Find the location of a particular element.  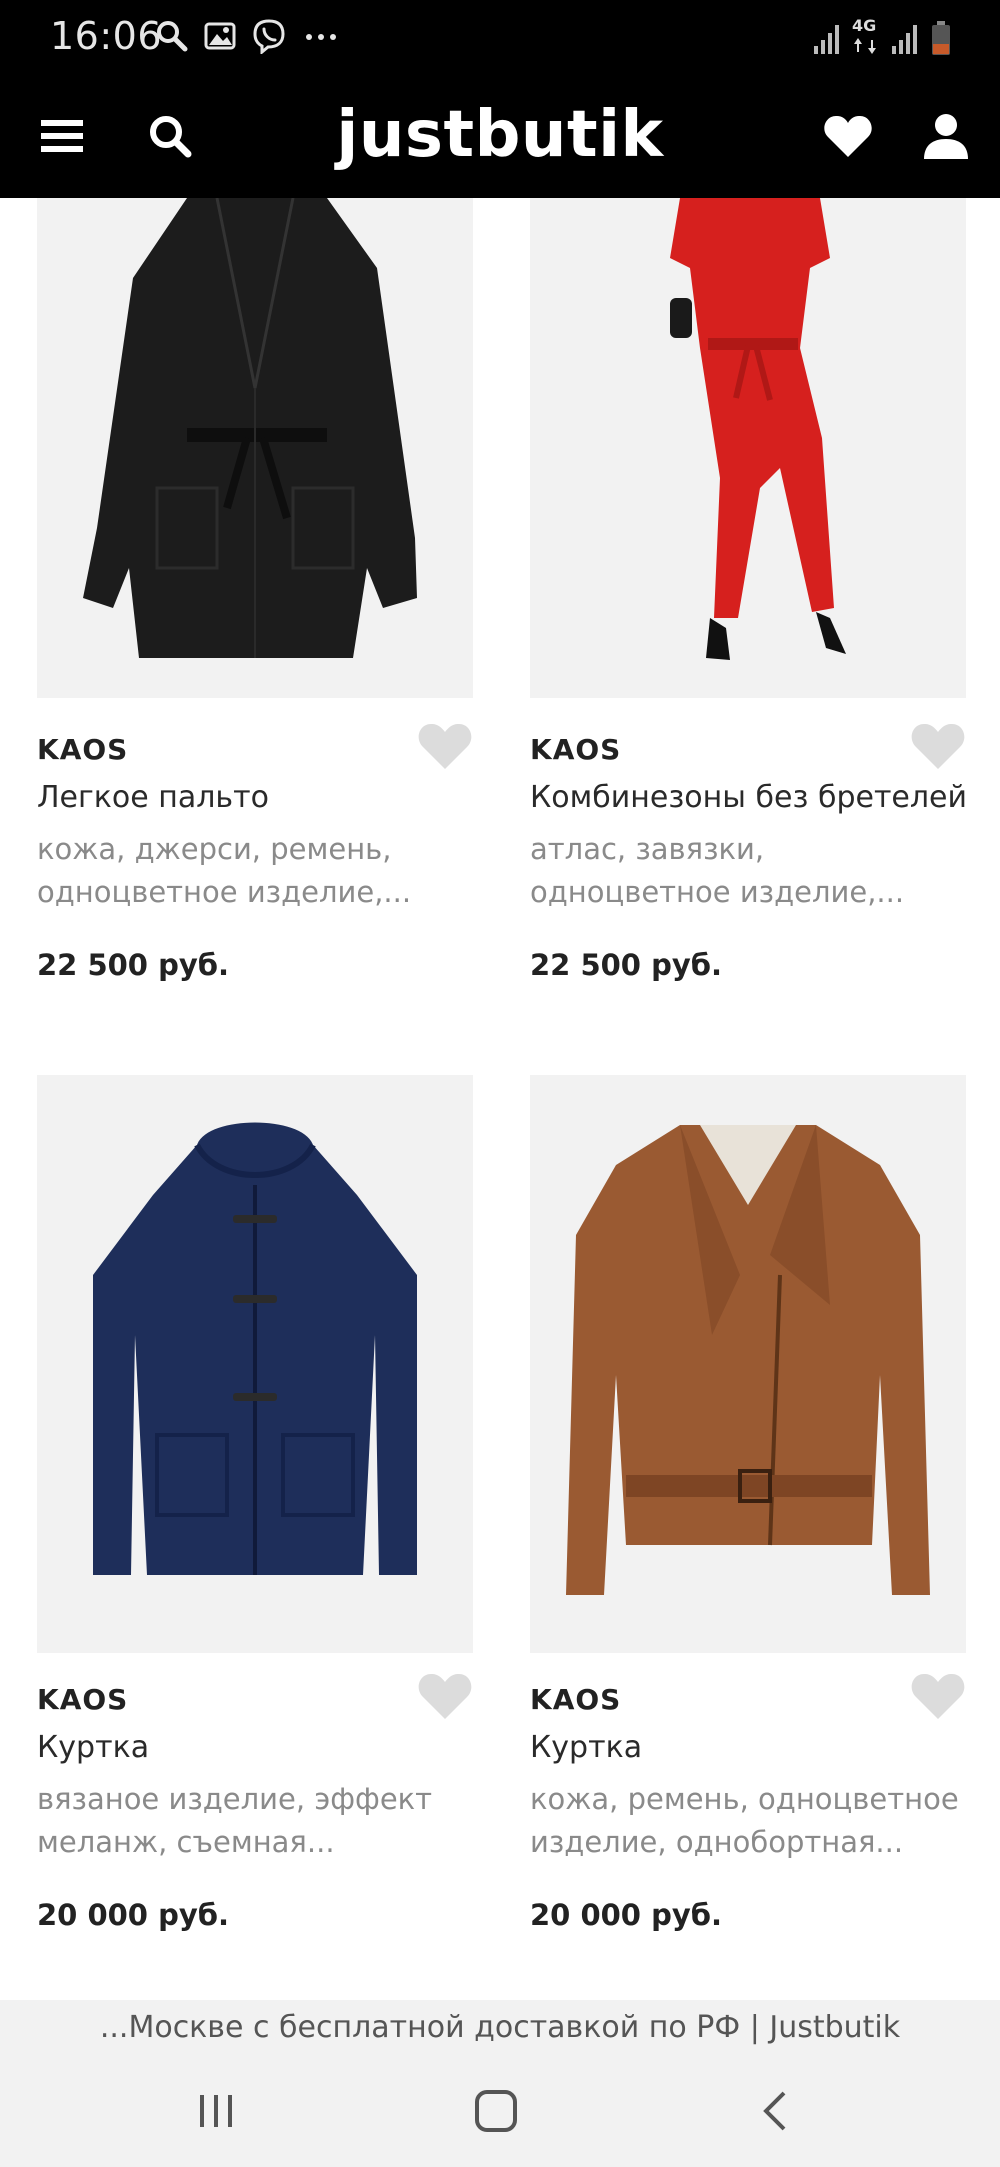

red-jumpsuit-image is located at coordinates (758, 429).